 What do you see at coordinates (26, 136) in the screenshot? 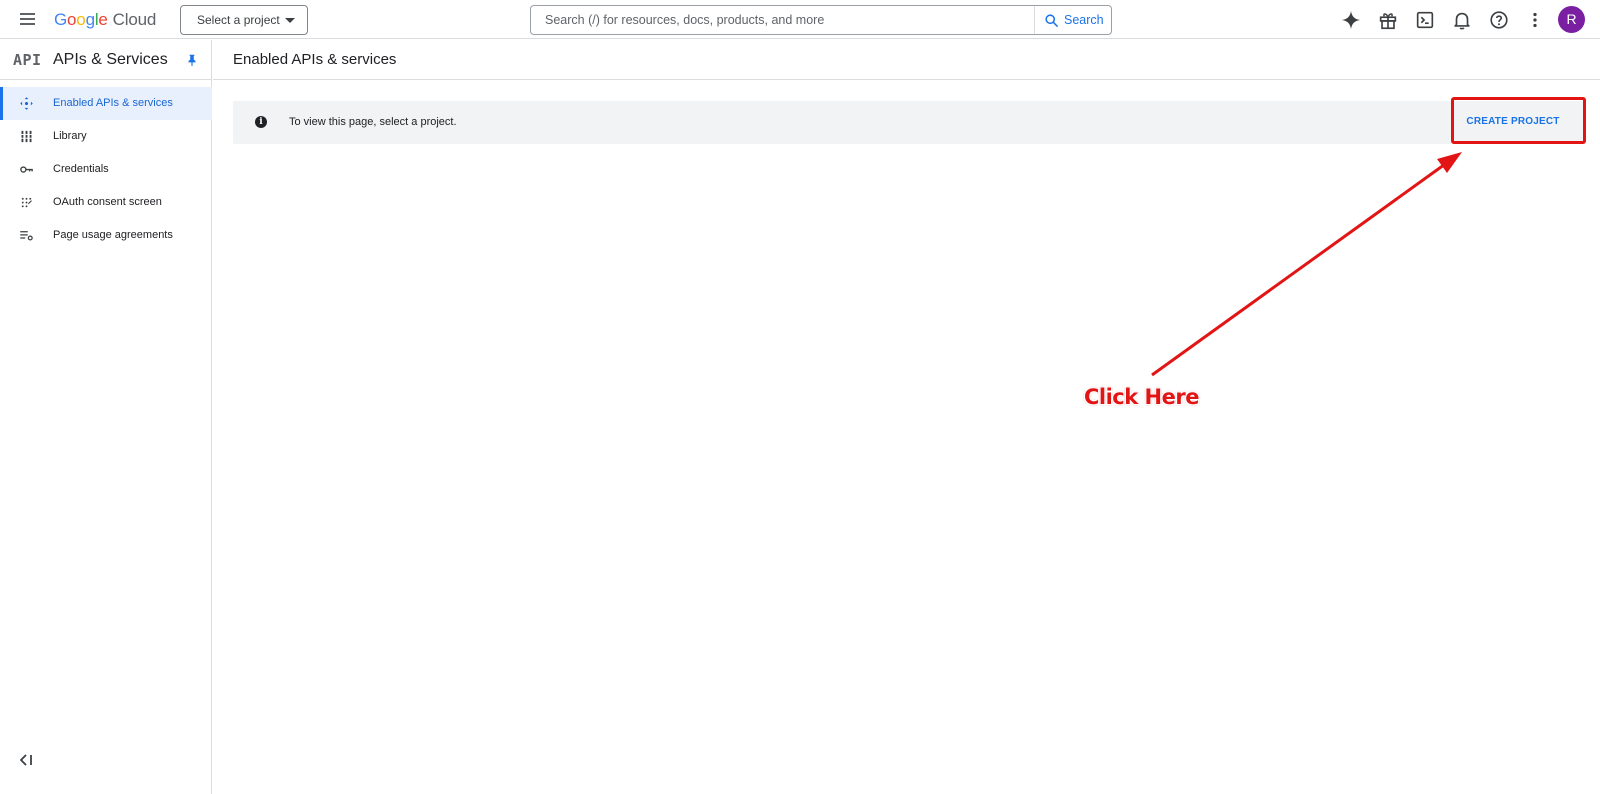
I see `library-icon` at bounding box center [26, 136].